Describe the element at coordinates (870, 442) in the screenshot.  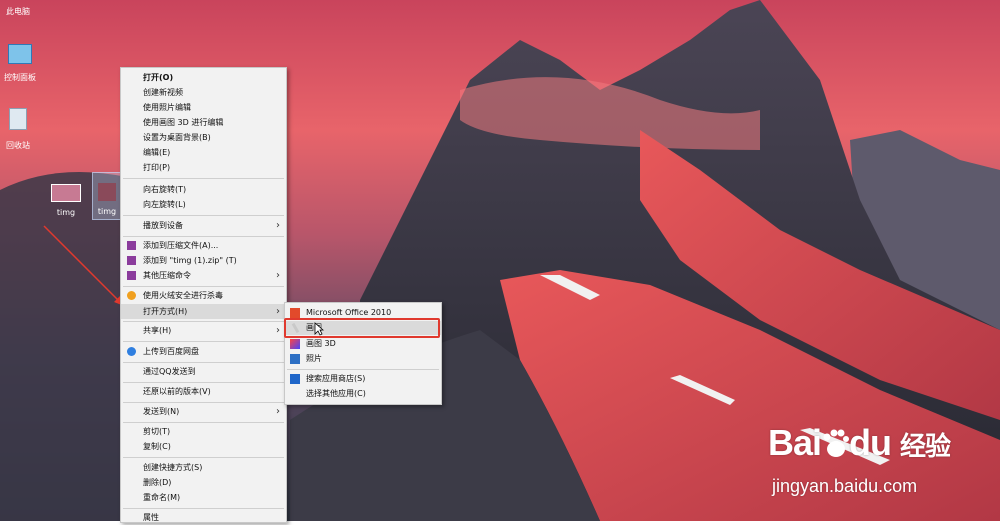
I see `watermark-brand-suffix: du` at that location.